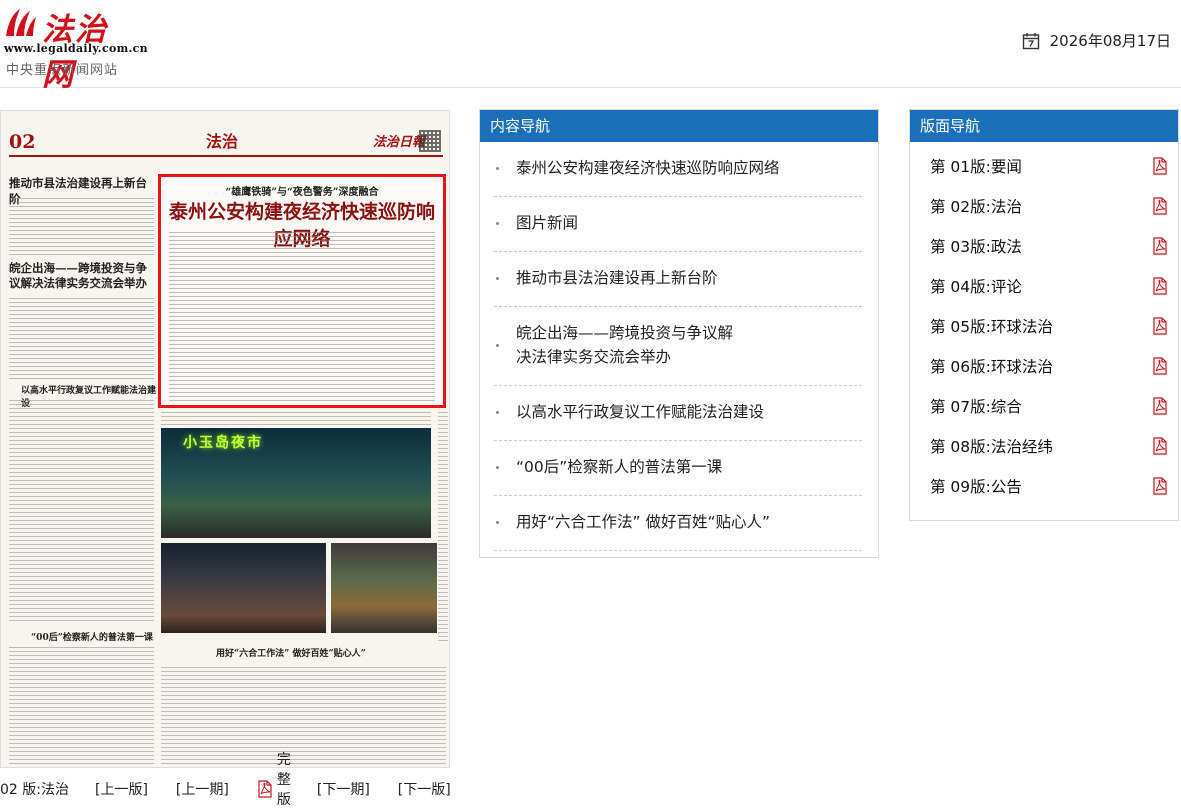 The height and width of the screenshot is (810, 1181). Describe the element at coordinates (226, 156) in the screenshot. I see `masthead-rule` at that location.